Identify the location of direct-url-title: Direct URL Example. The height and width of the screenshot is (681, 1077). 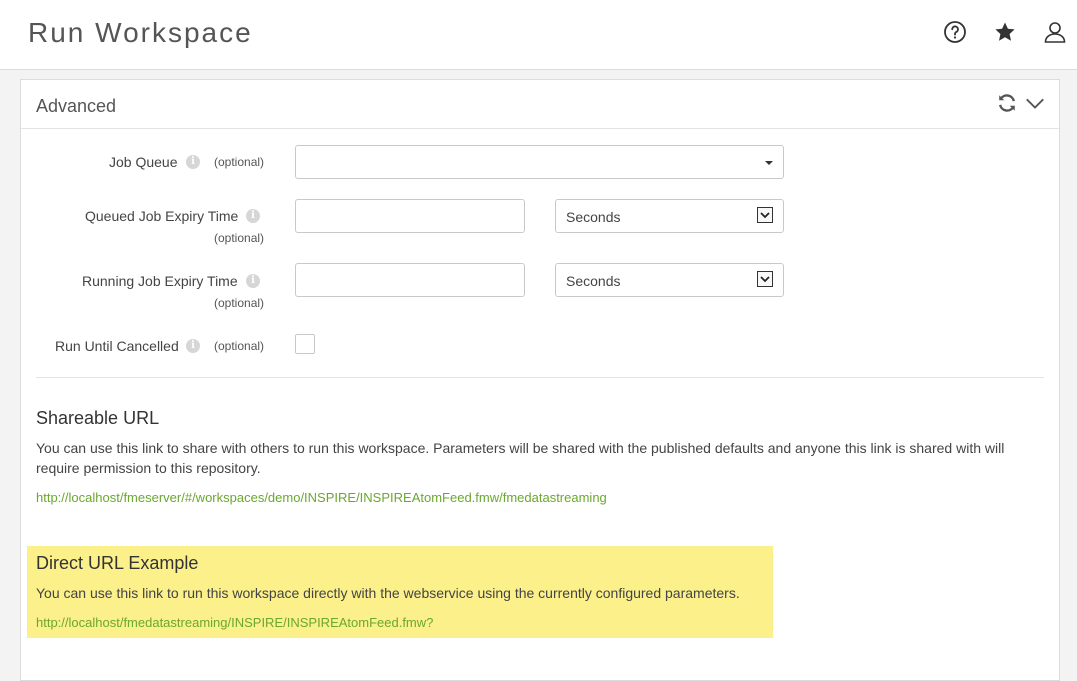
(117, 563).